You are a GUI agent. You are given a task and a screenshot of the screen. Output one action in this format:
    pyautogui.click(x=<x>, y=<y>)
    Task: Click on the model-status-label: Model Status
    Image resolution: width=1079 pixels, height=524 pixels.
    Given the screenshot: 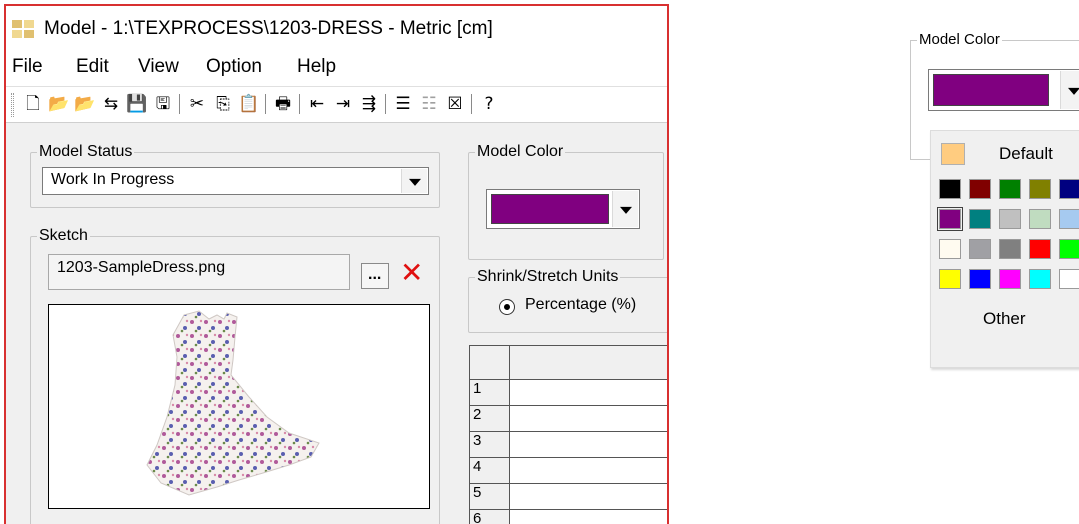 What is the action you would take?
    pyautogui.click(x=86, y=152)
    